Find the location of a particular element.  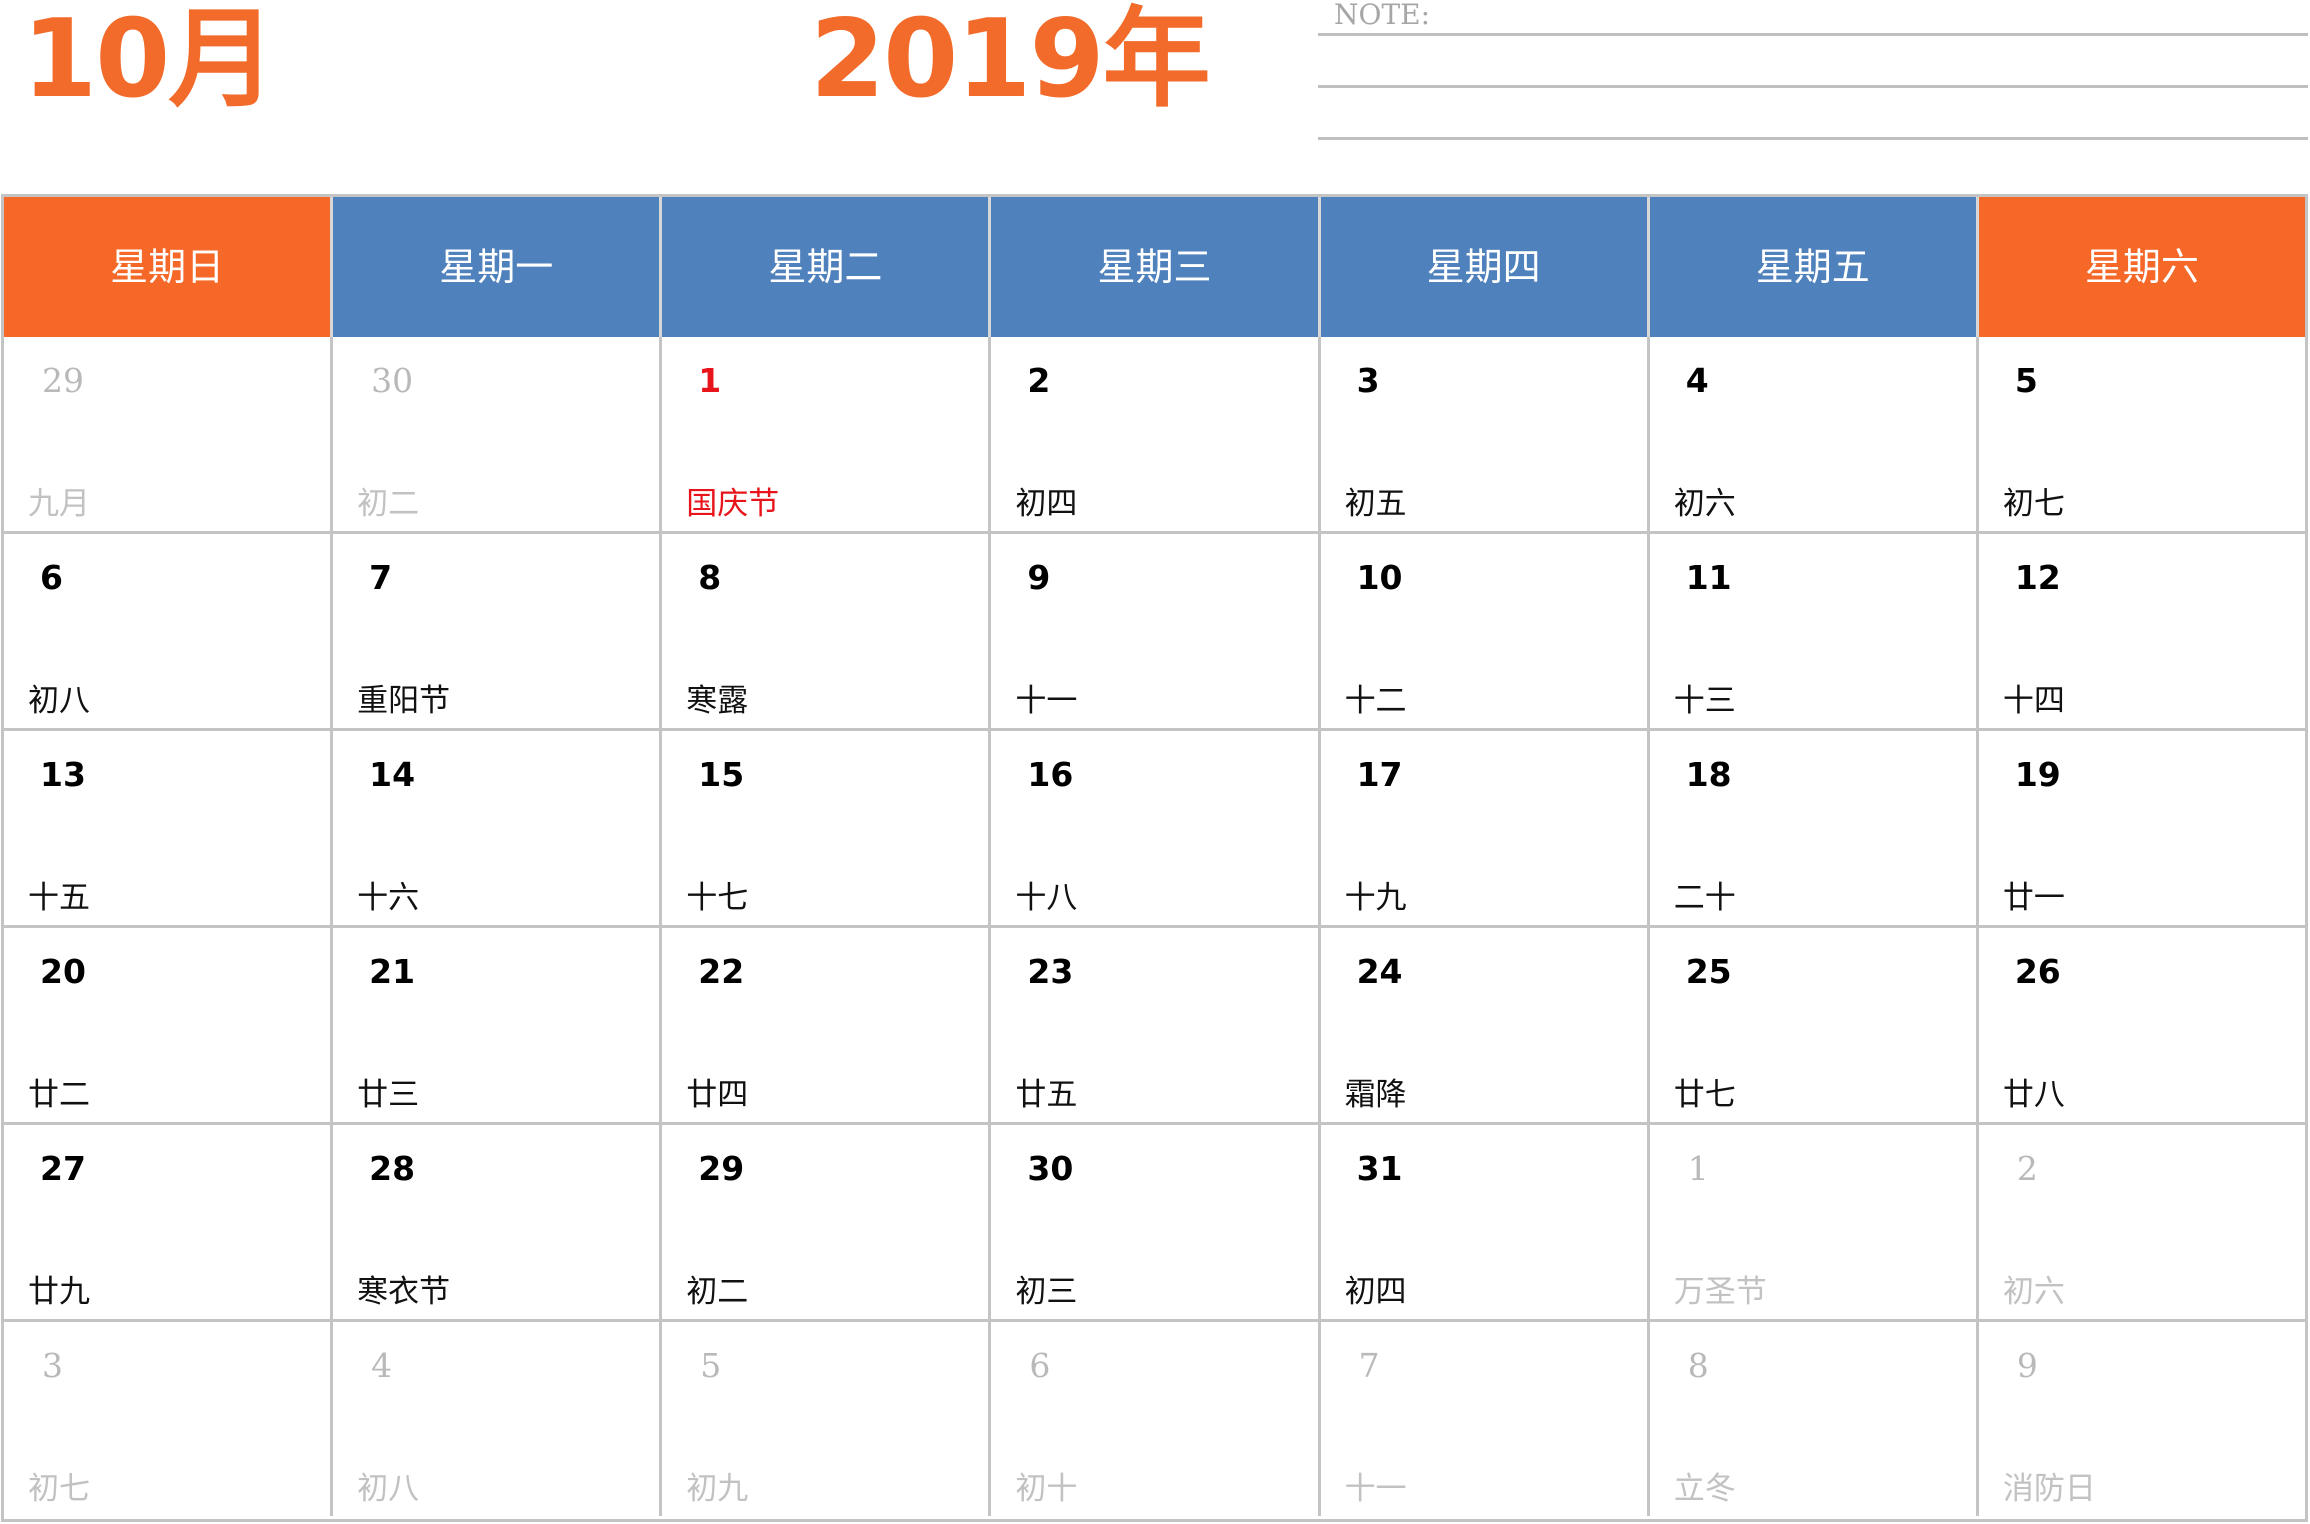

day-cell: 3 初五 is located at coordinates (1485, 434).